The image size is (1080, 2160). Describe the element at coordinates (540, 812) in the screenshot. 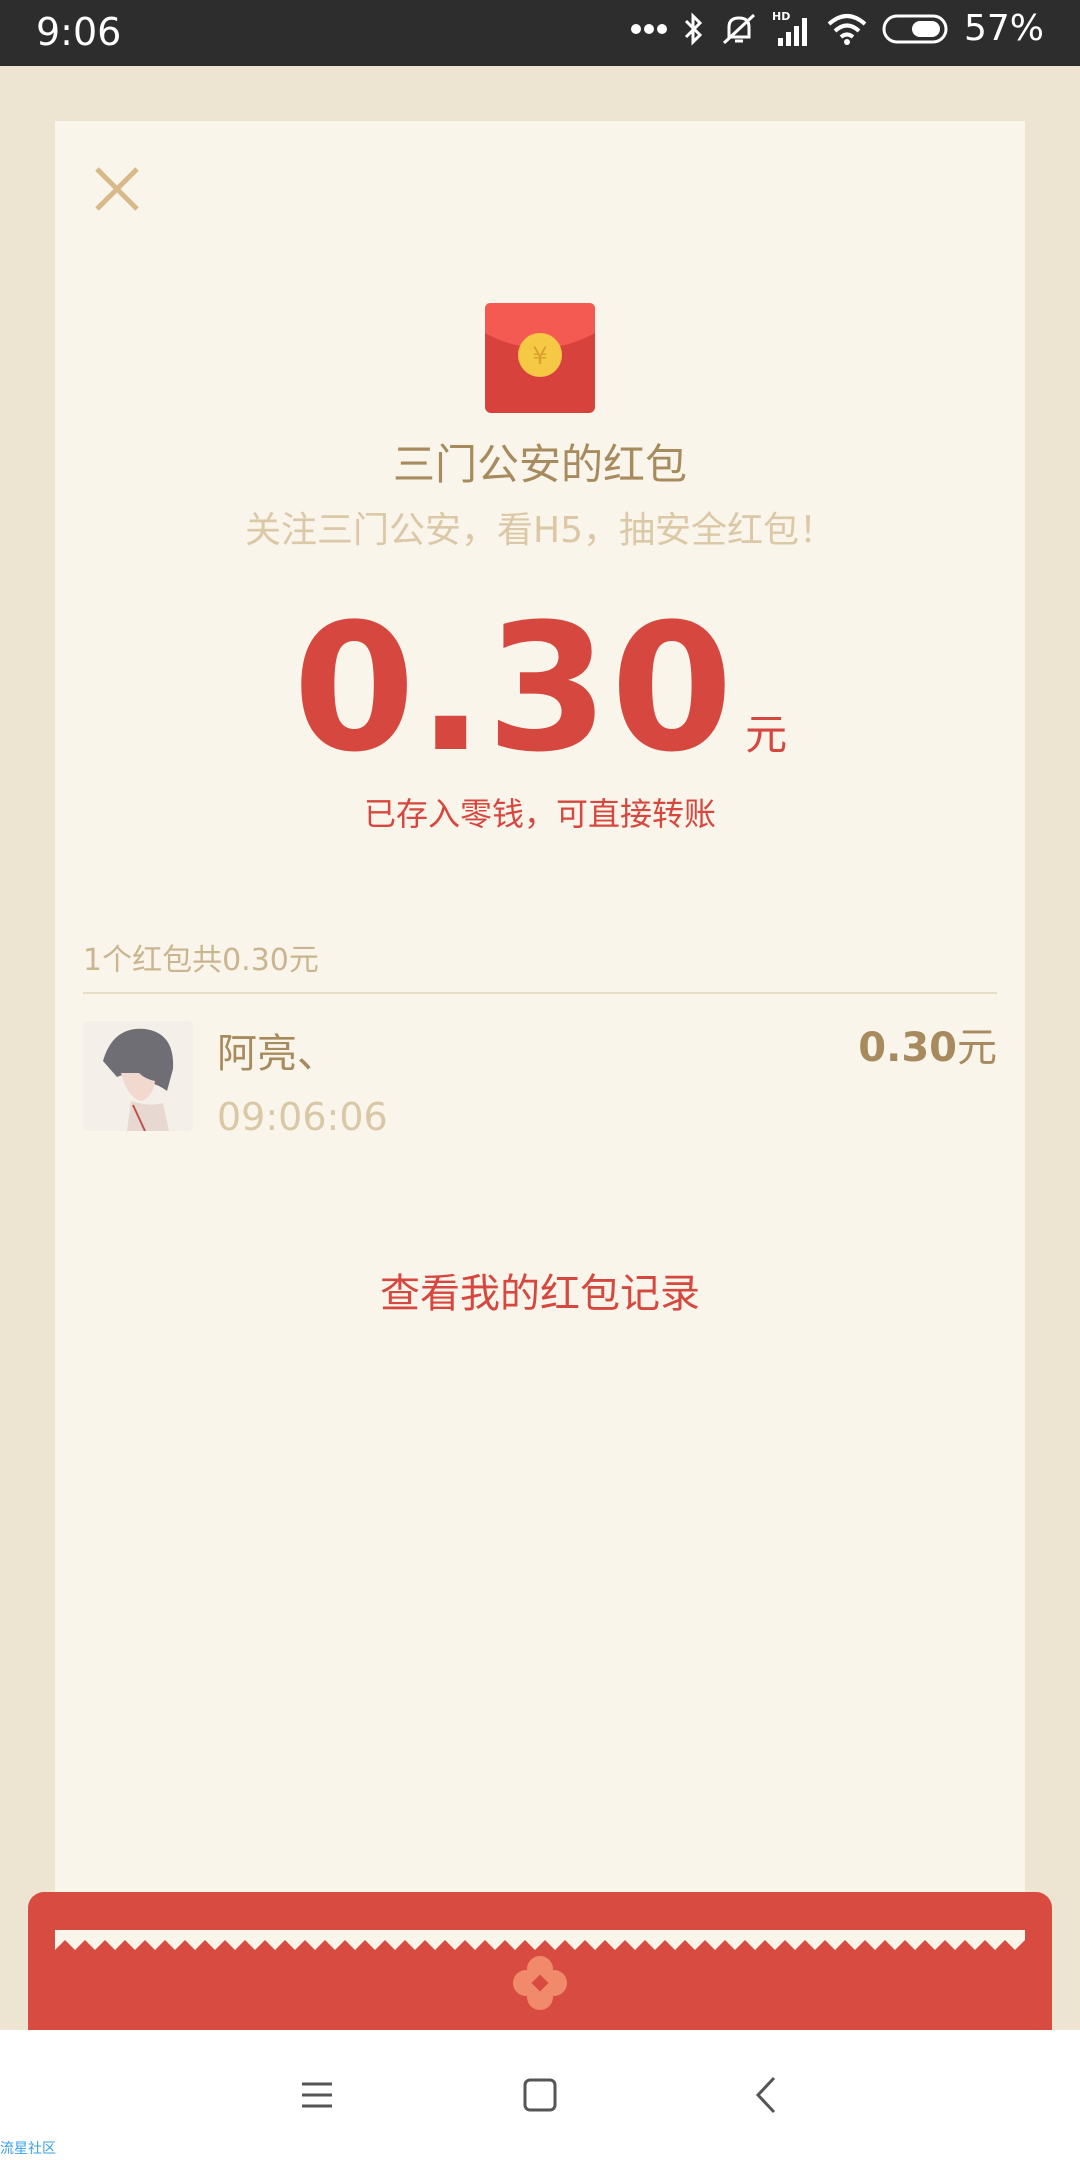

I see `saved-to-wallet-note: 已存入零钱，可直接转账` at that location.